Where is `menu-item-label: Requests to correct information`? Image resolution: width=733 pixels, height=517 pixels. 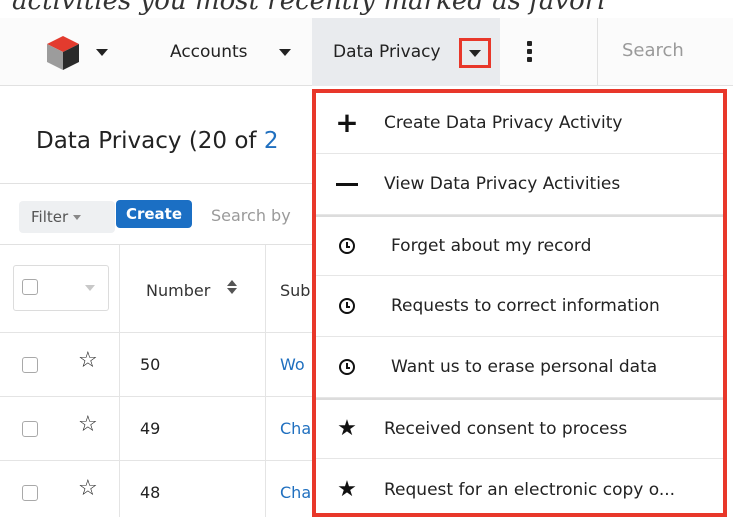
menu-item-label: Requests to correct information is located at coordinates (525, 306).